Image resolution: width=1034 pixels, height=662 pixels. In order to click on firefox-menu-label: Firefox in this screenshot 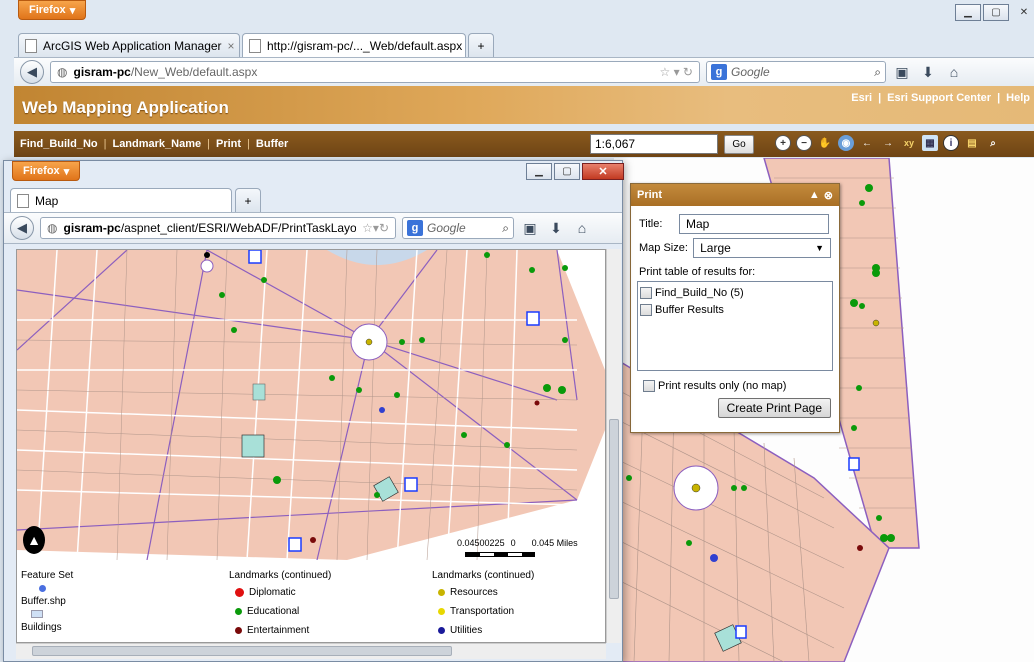, I will do `click(41, 171)`.